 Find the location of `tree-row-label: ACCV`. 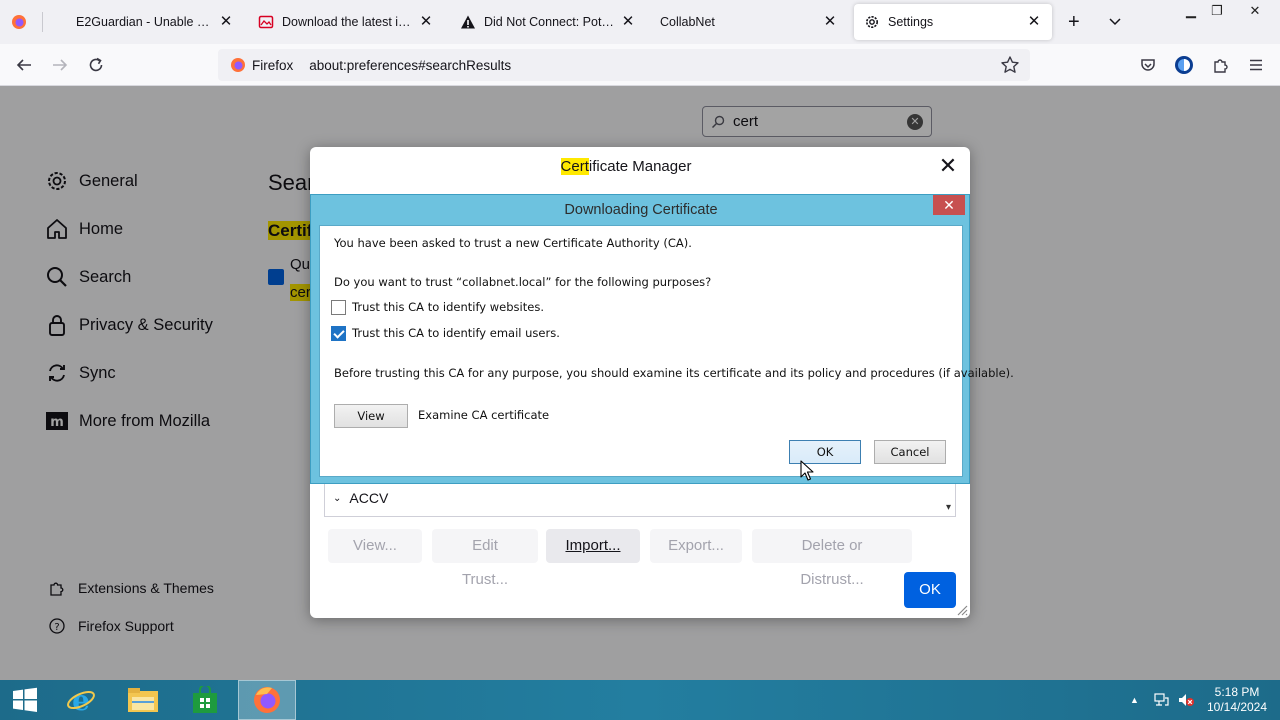

tree-row-label: ACCV is located at coordinates (369, 498).